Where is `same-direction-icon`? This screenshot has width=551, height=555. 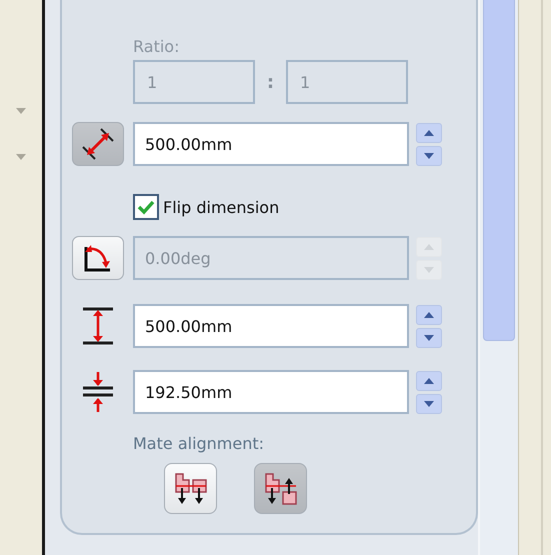
same-direction-icon is located at coordinates (191, 489).